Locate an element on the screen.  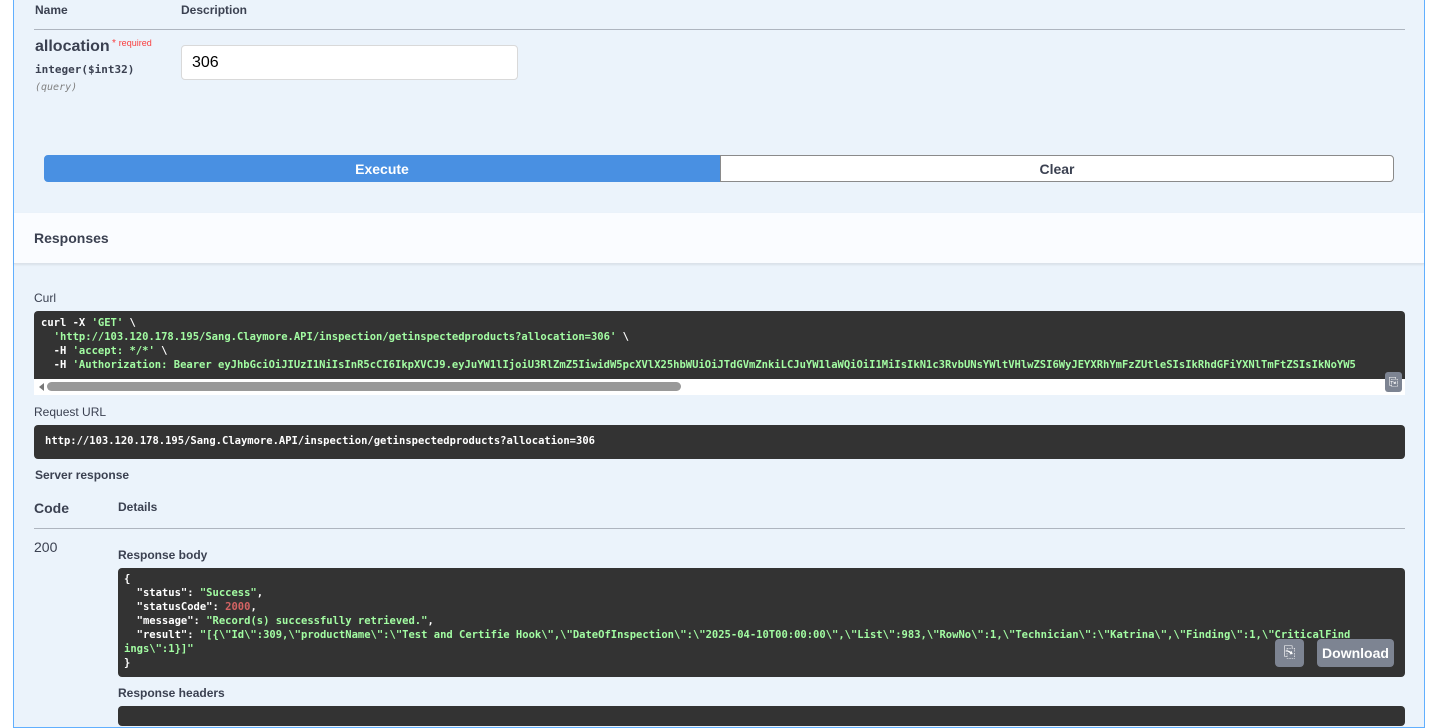
server-response-label: Server response is located at coordinates (82, 475).